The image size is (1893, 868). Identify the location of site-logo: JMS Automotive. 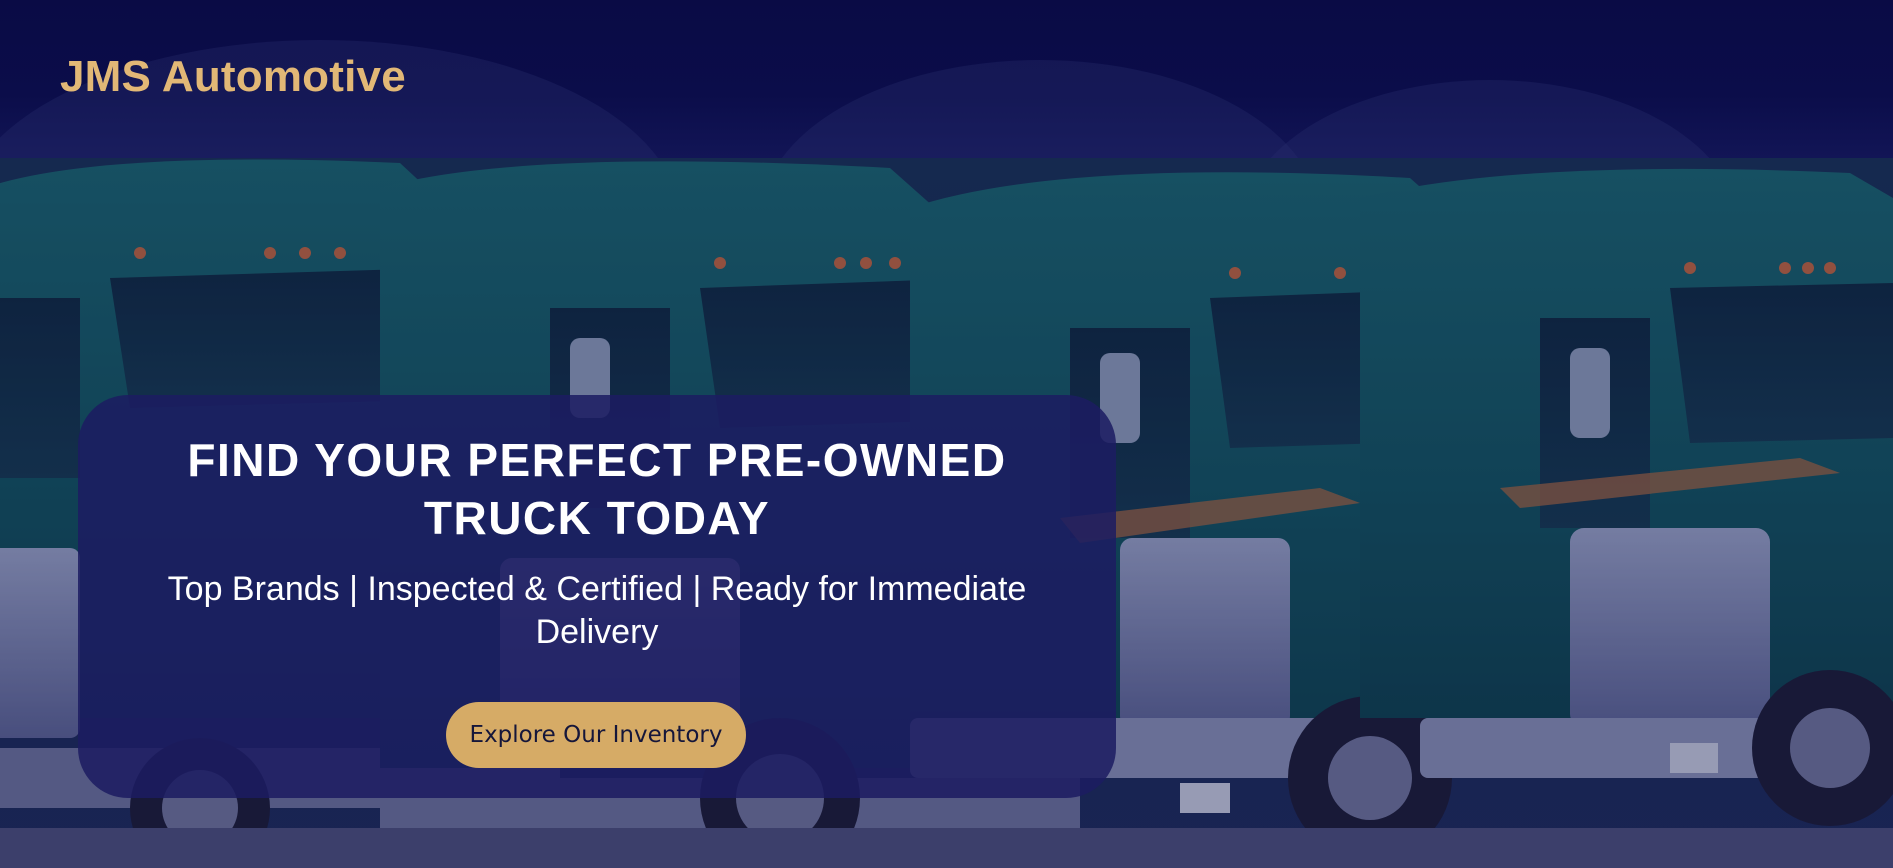
(233, 77).